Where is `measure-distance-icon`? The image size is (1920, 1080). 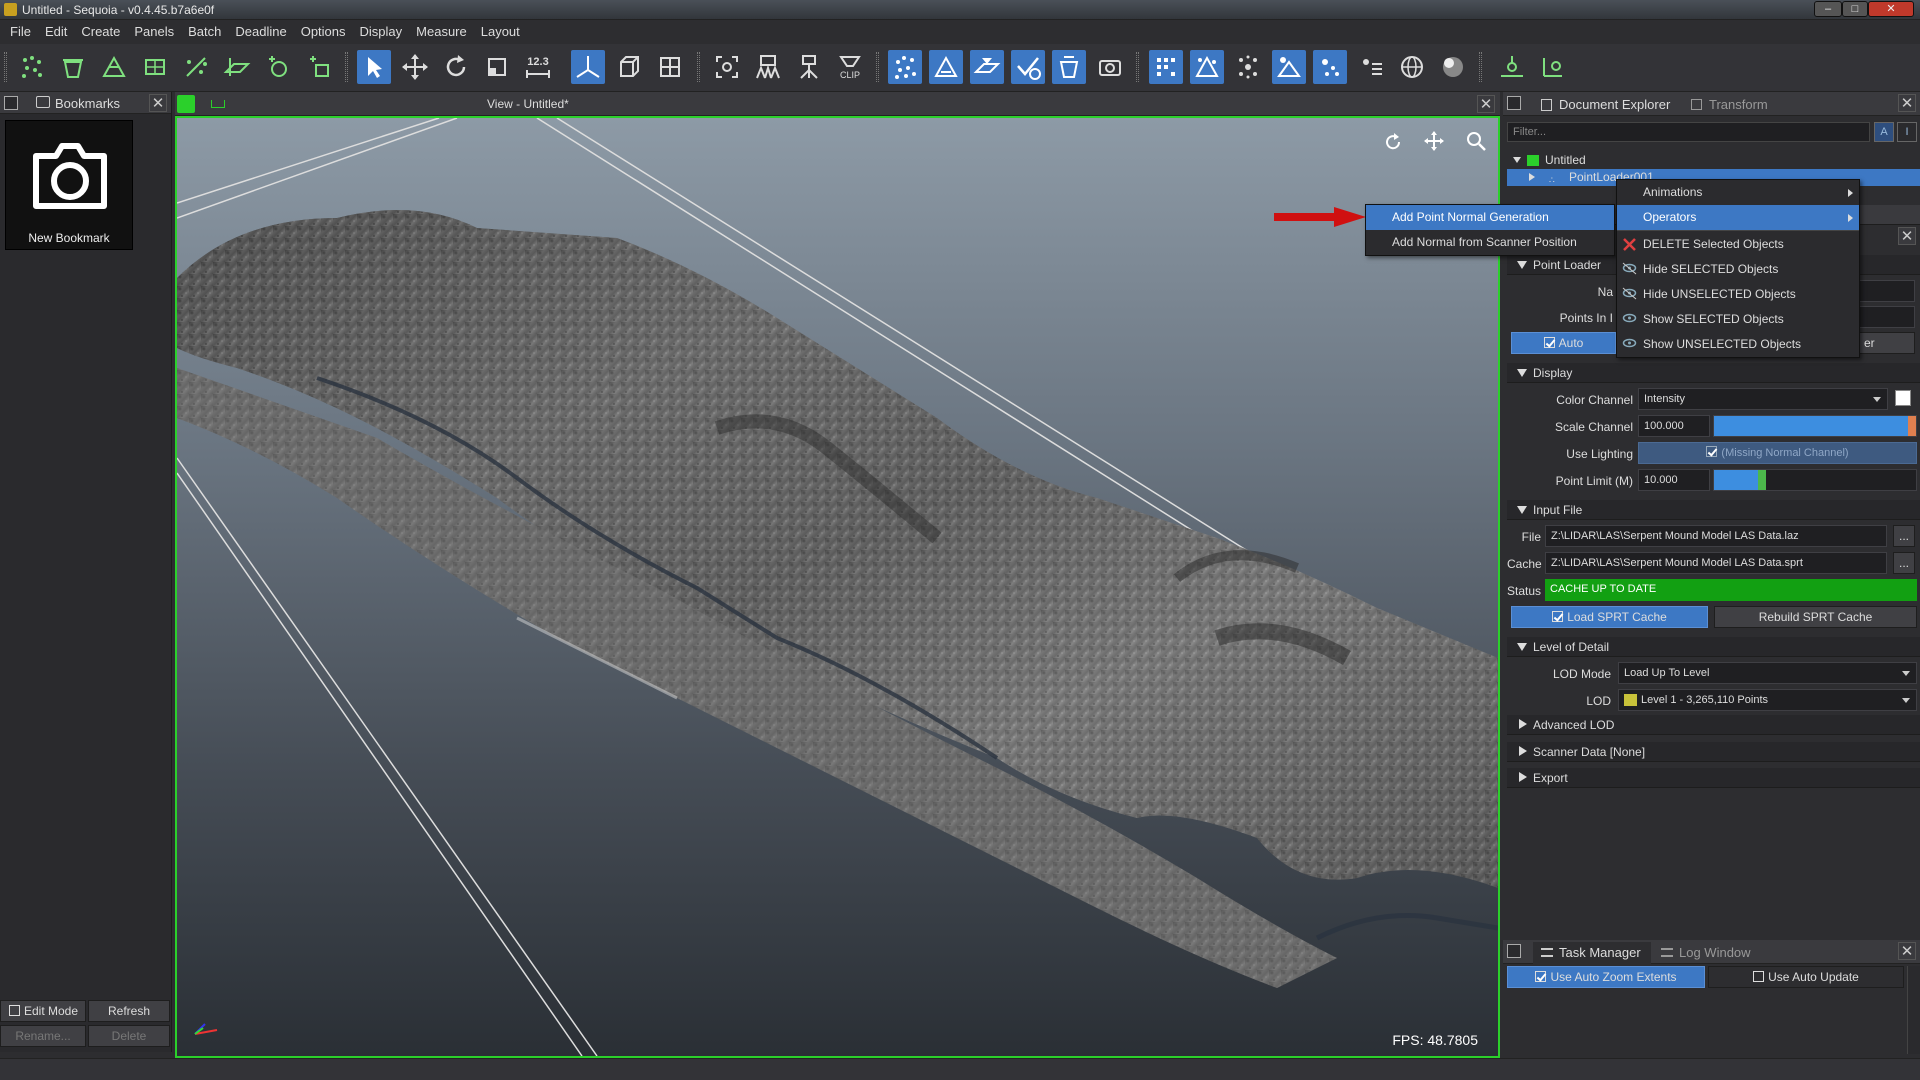
measure-distance-icon is located at coordinates (1553, 67).